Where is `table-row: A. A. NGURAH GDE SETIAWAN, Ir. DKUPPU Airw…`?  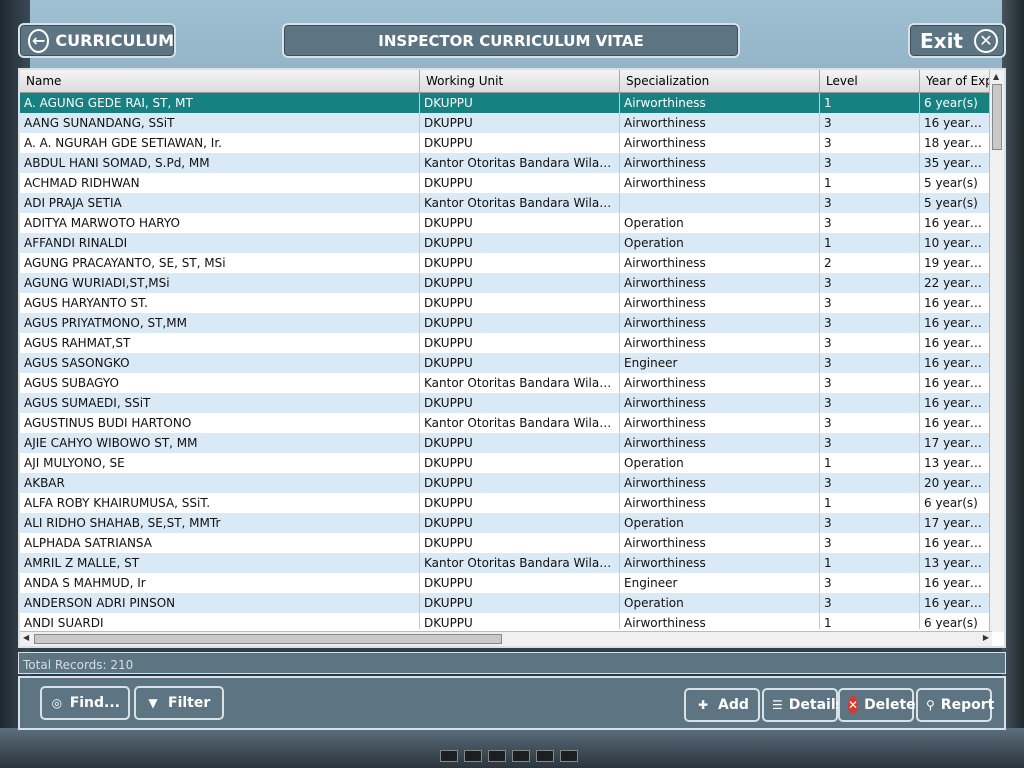
table-row: A. A. NGURAH GDE SETIAWAN, Ir. DKUPPU Airw… is located at coordinates (512, 143).